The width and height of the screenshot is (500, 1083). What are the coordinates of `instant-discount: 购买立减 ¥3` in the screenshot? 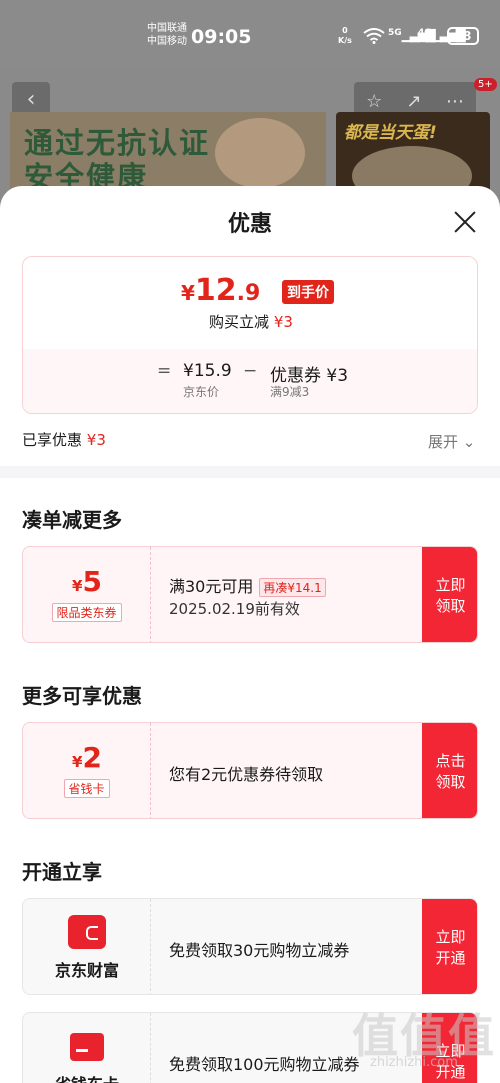 It's located at (250, 321).